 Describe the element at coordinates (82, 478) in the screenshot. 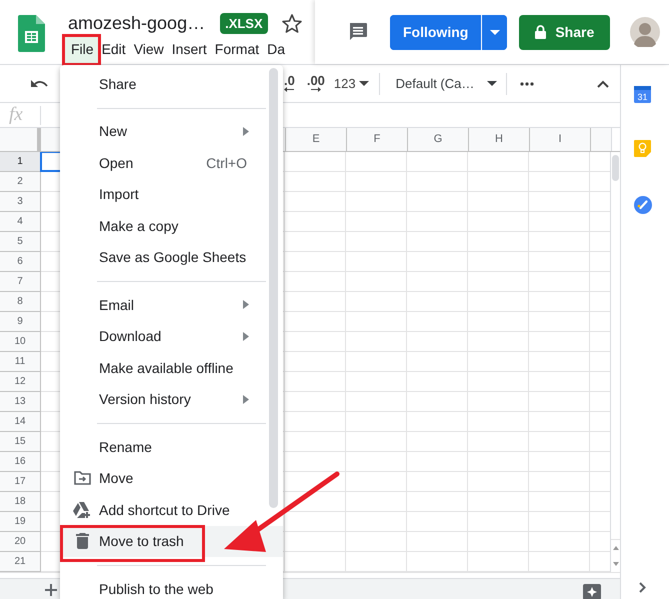

I see `folder-arrow-icon` at that location.